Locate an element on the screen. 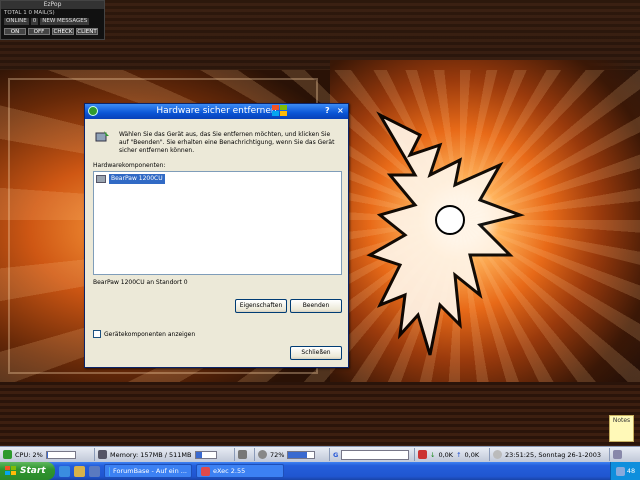  show-components-checkbox is located at coordinates (97, 334).